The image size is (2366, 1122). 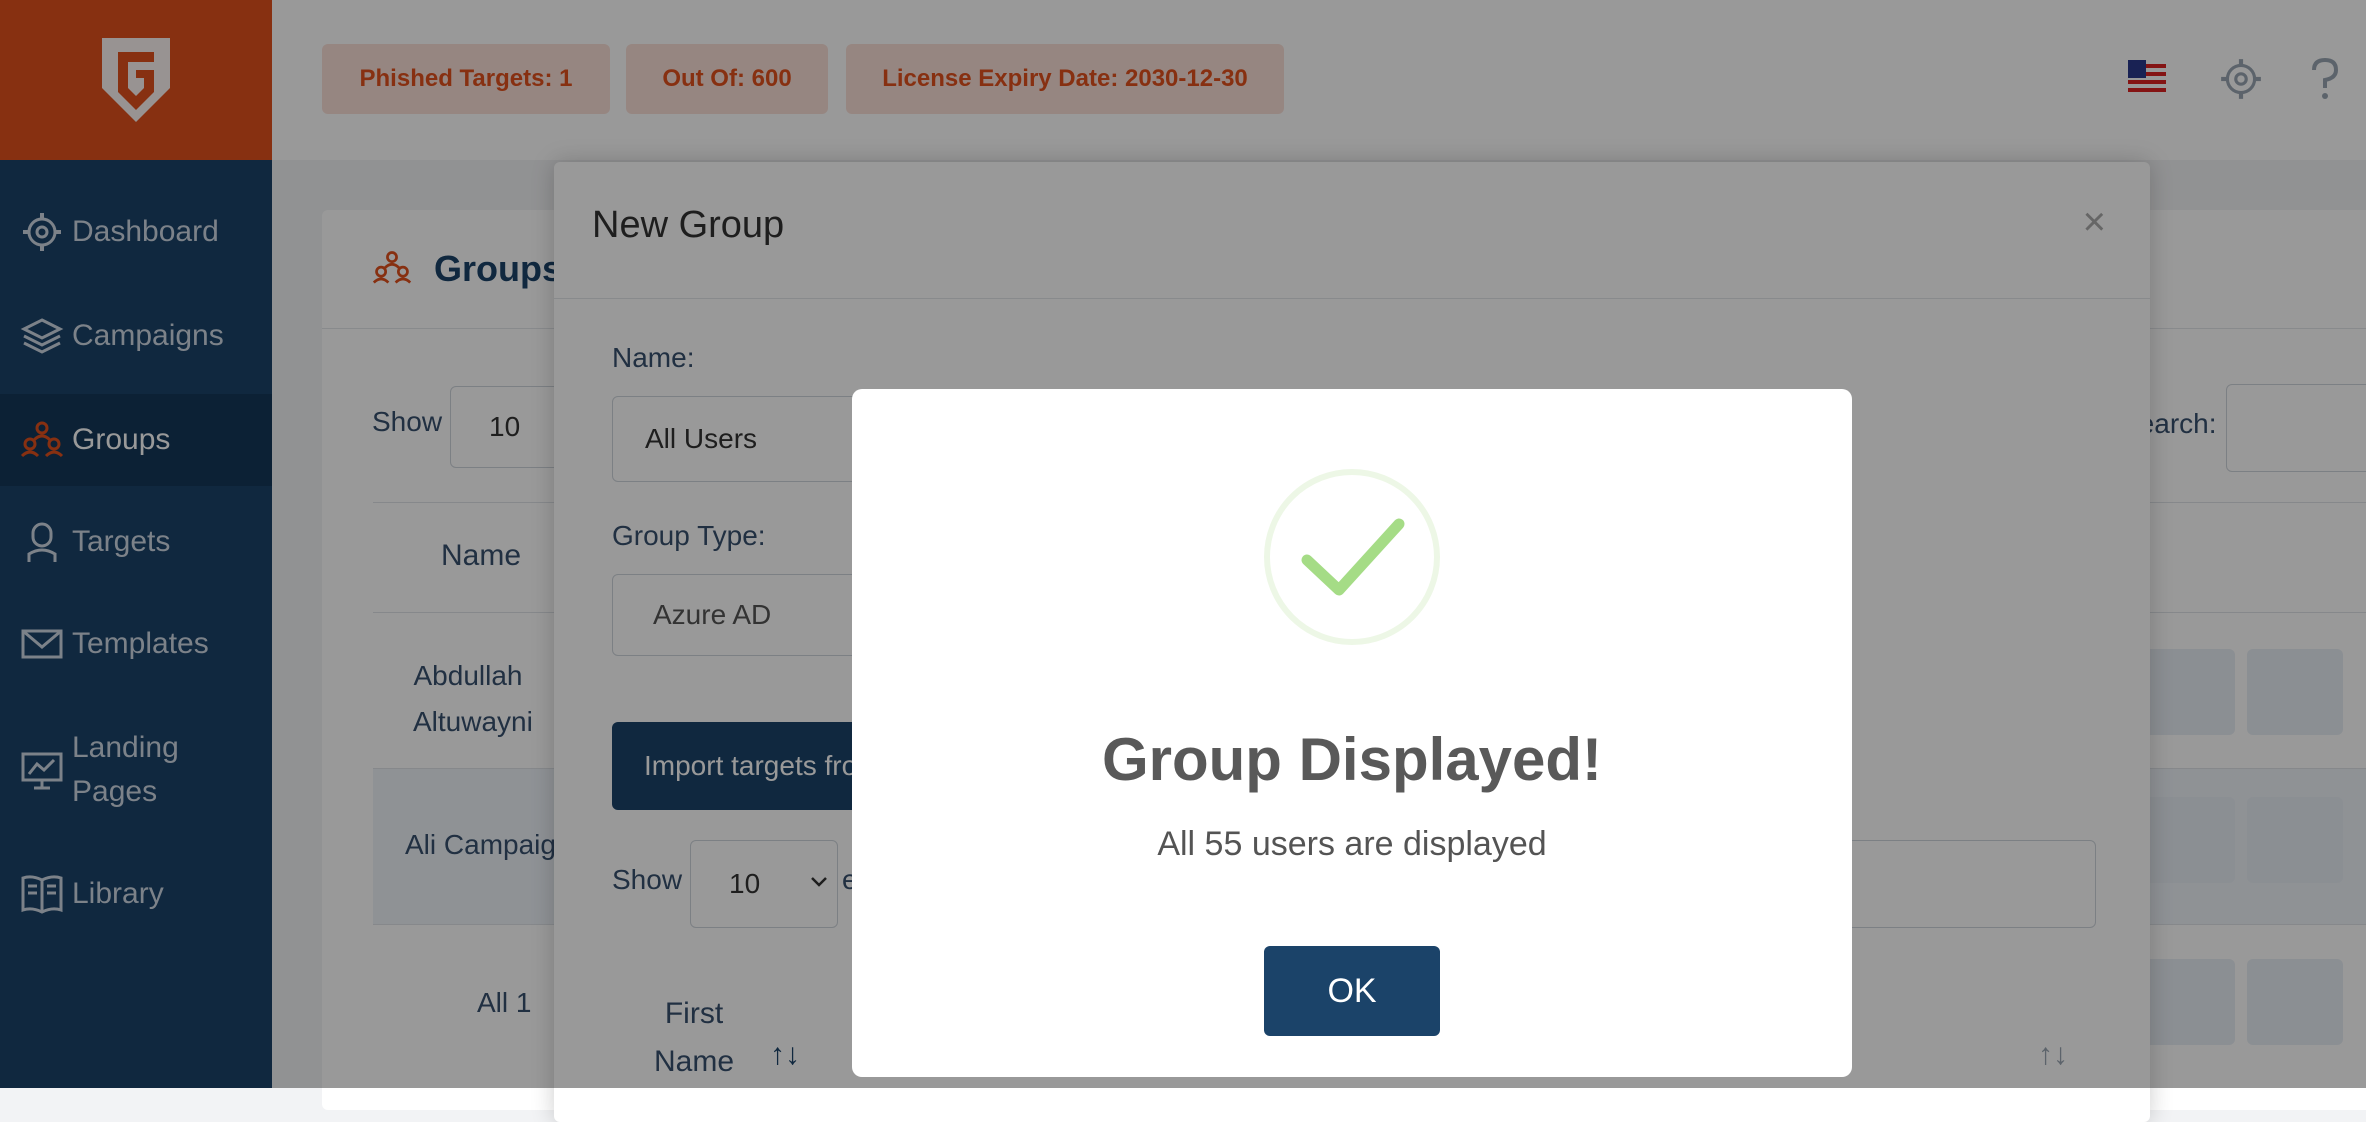 What do you see at coordinates (1352, 557) in the screenshot?
I see `success-check-icon` at bounding box center [1352, 557].